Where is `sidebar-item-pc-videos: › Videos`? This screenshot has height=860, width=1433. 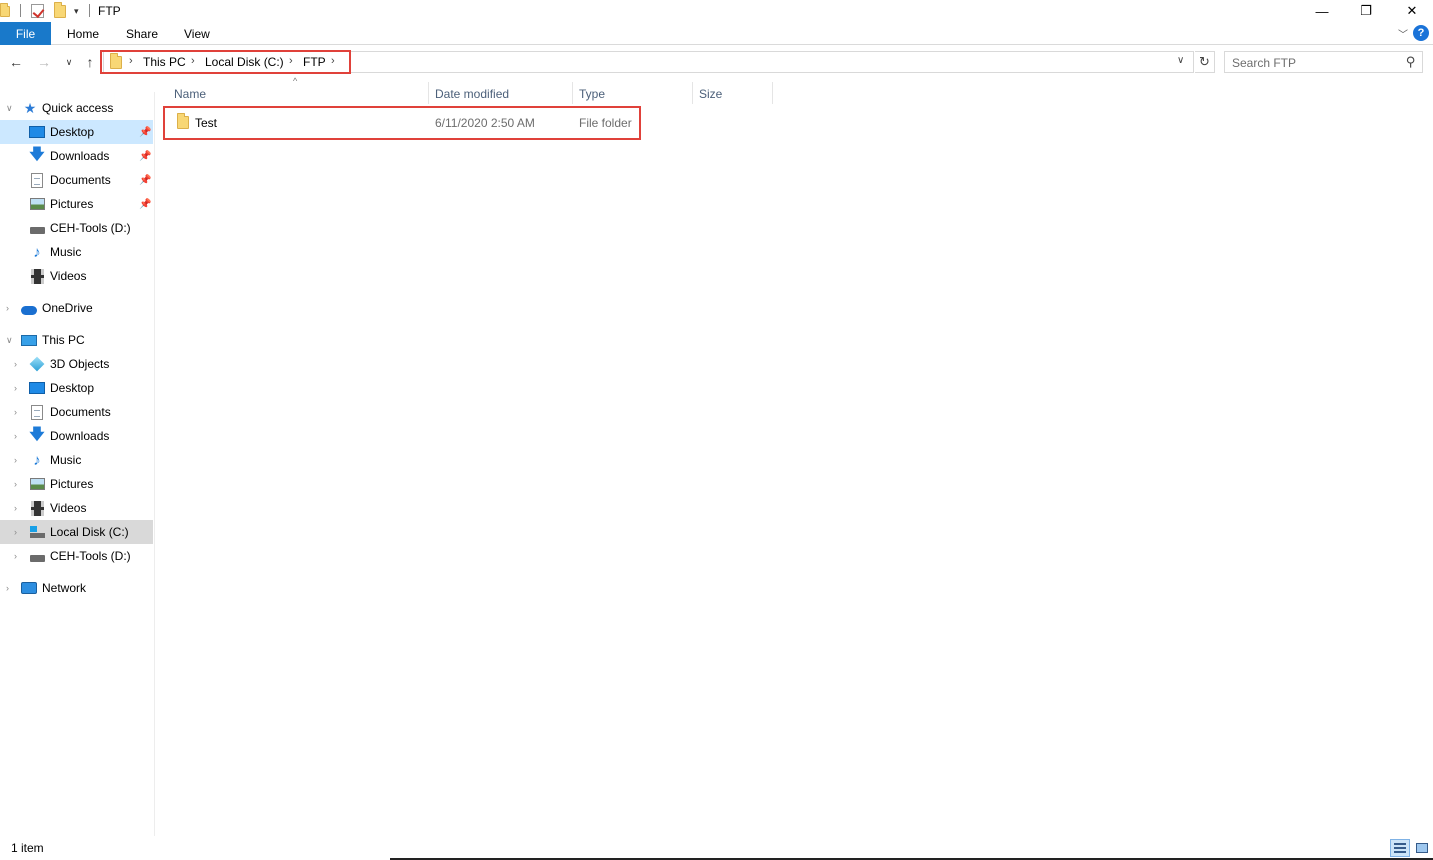 sidebar-item-pc-videos: › Videos is located at coordinates (76, 508).